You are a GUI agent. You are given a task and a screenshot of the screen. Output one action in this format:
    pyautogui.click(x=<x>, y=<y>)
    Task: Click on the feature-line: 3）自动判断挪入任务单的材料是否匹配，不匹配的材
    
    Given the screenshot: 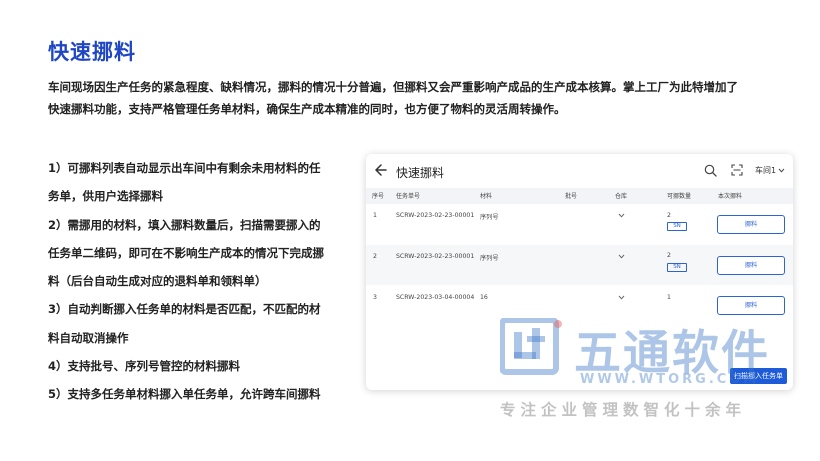 What is the action you would take?
    pyautogui.click(x=184, y=309)
    